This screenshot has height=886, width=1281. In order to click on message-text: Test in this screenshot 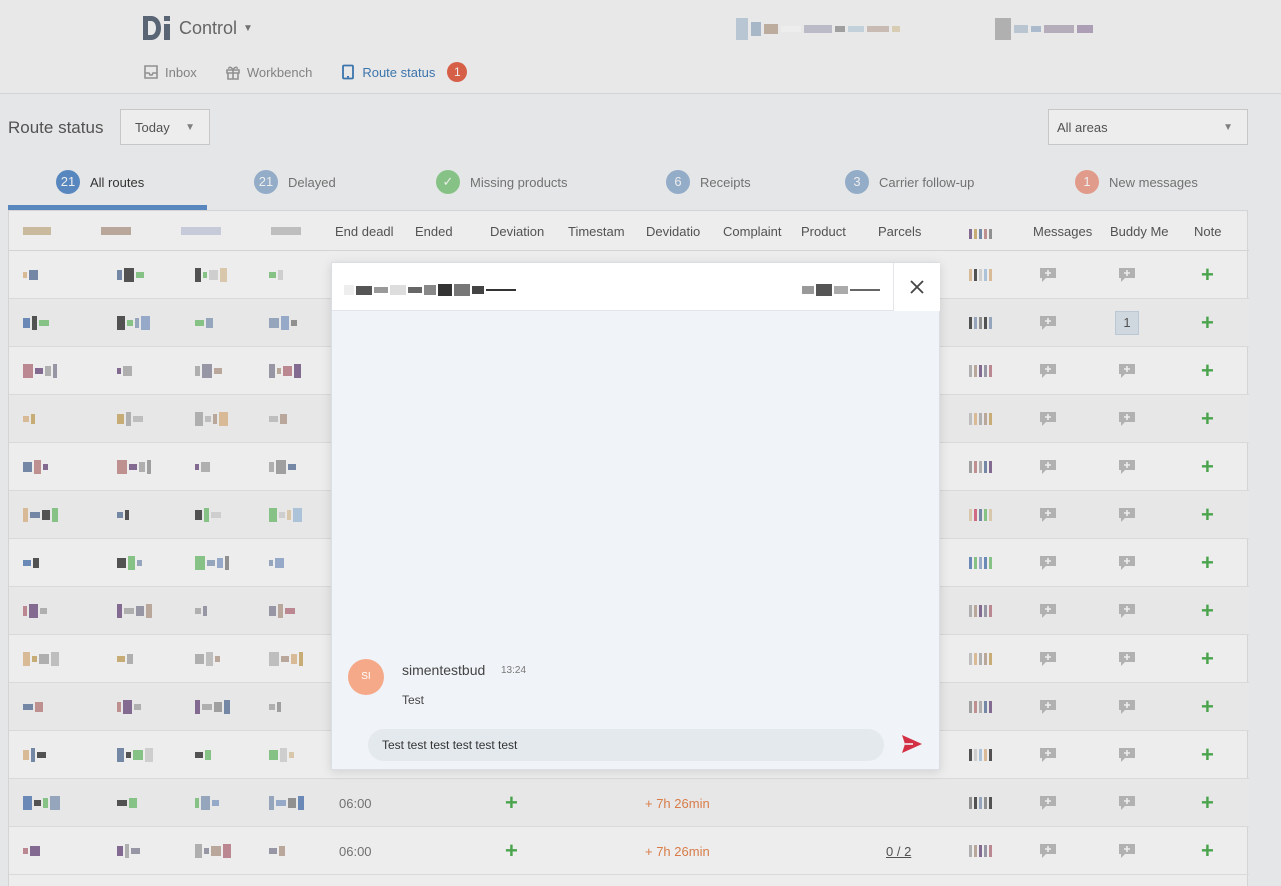, I will do `click(413, 700)`.